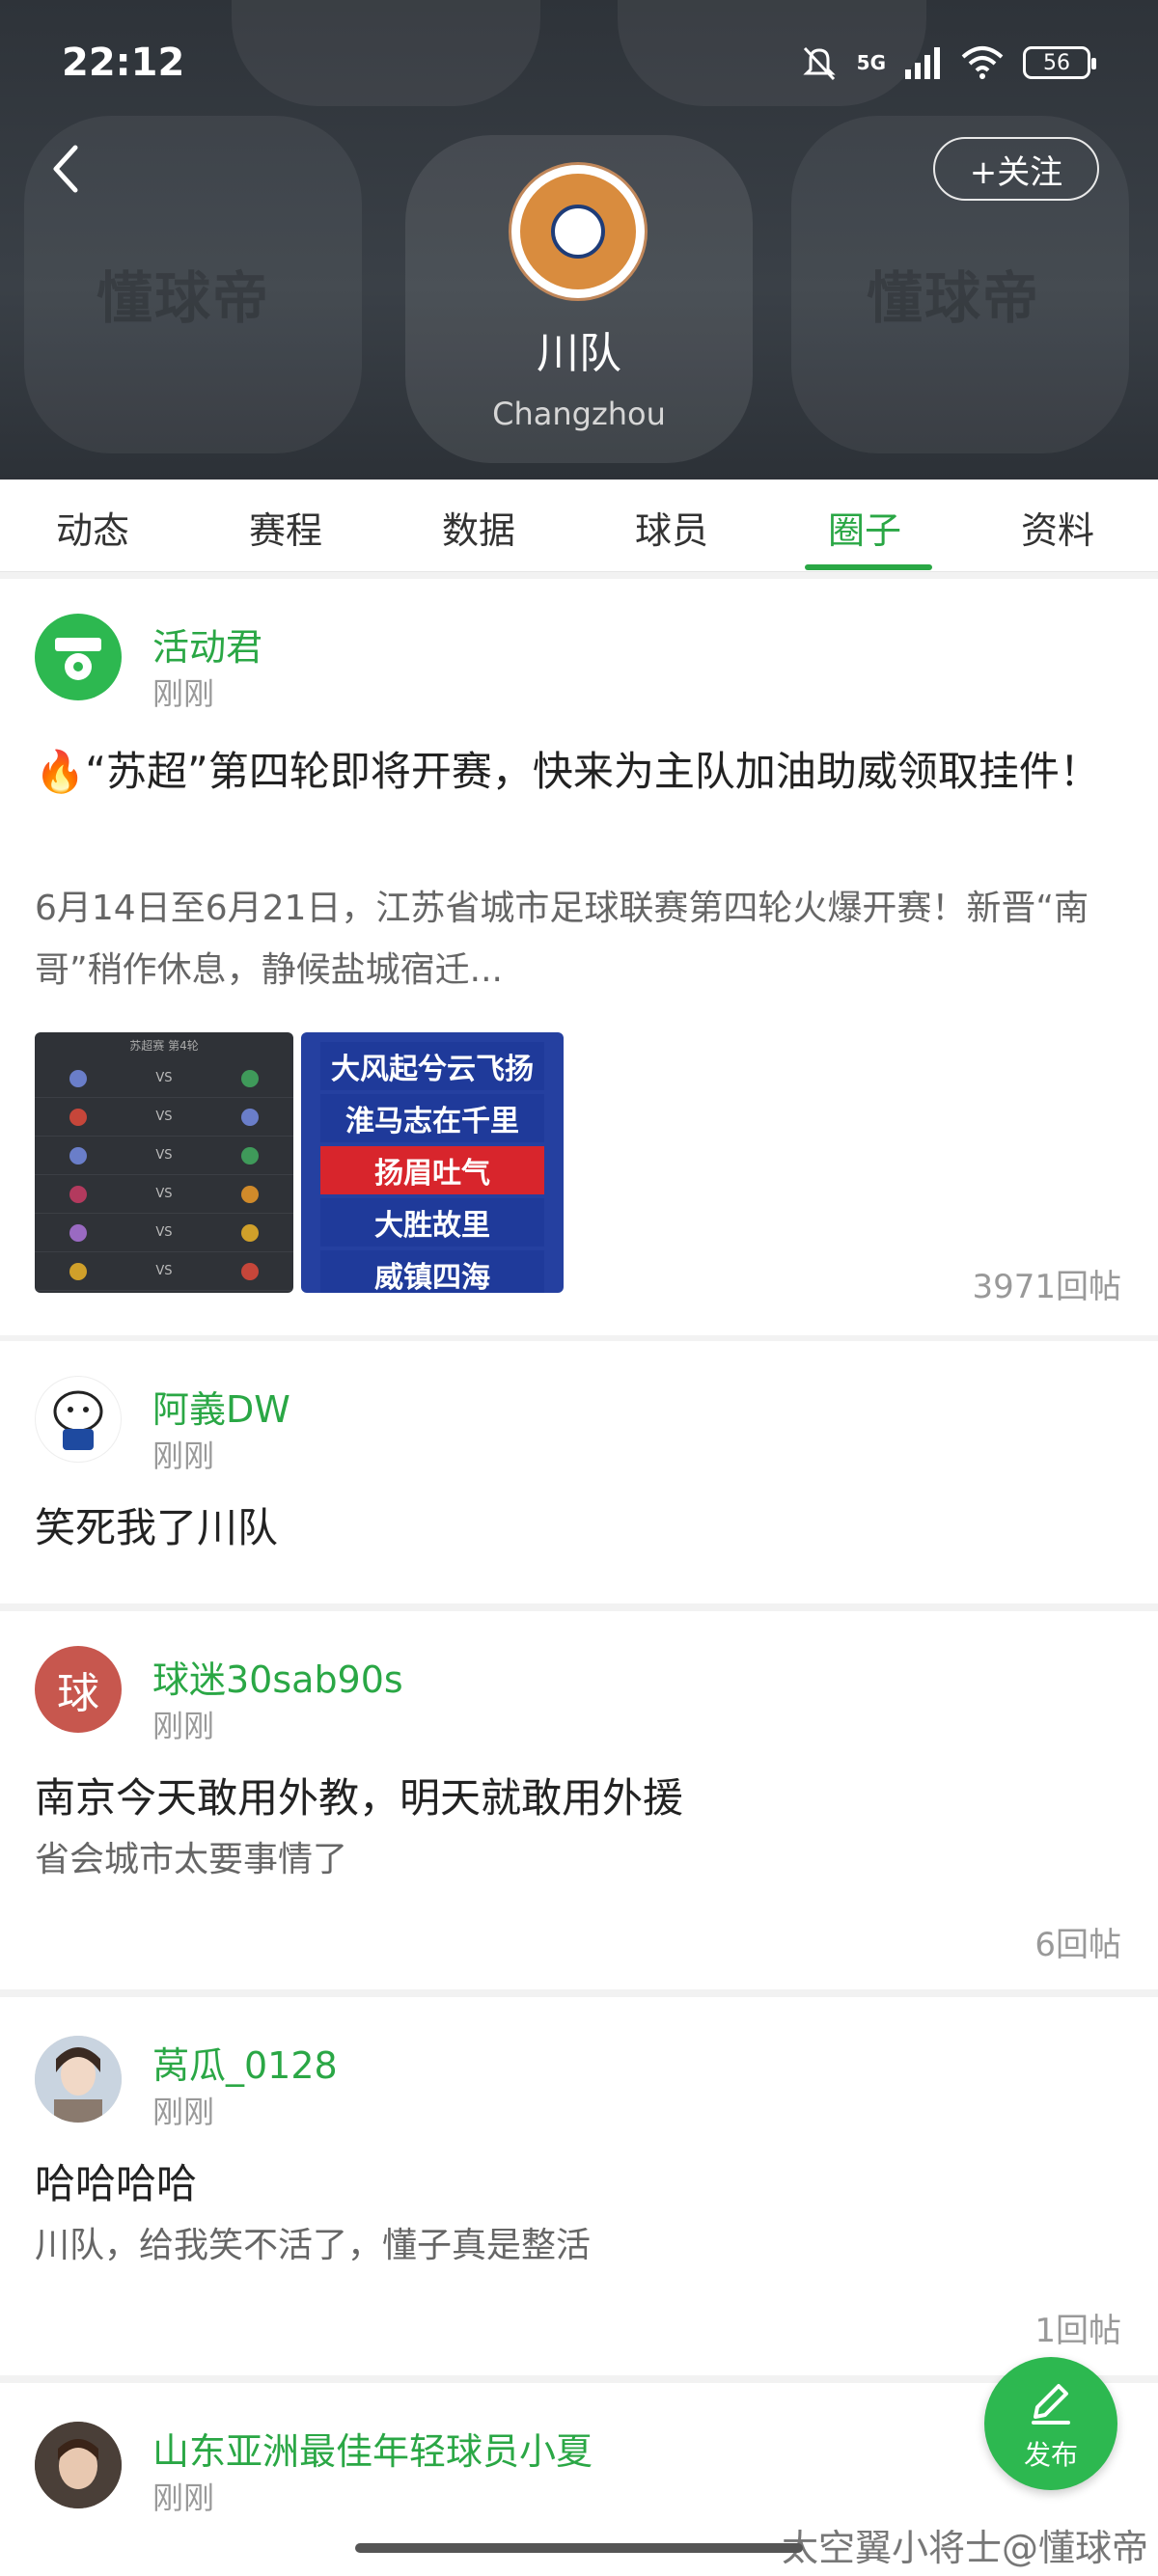 The width and height of the screenshot is (1158, 2576). I want to click on publish-button: 发布, so click(1050, 2424).